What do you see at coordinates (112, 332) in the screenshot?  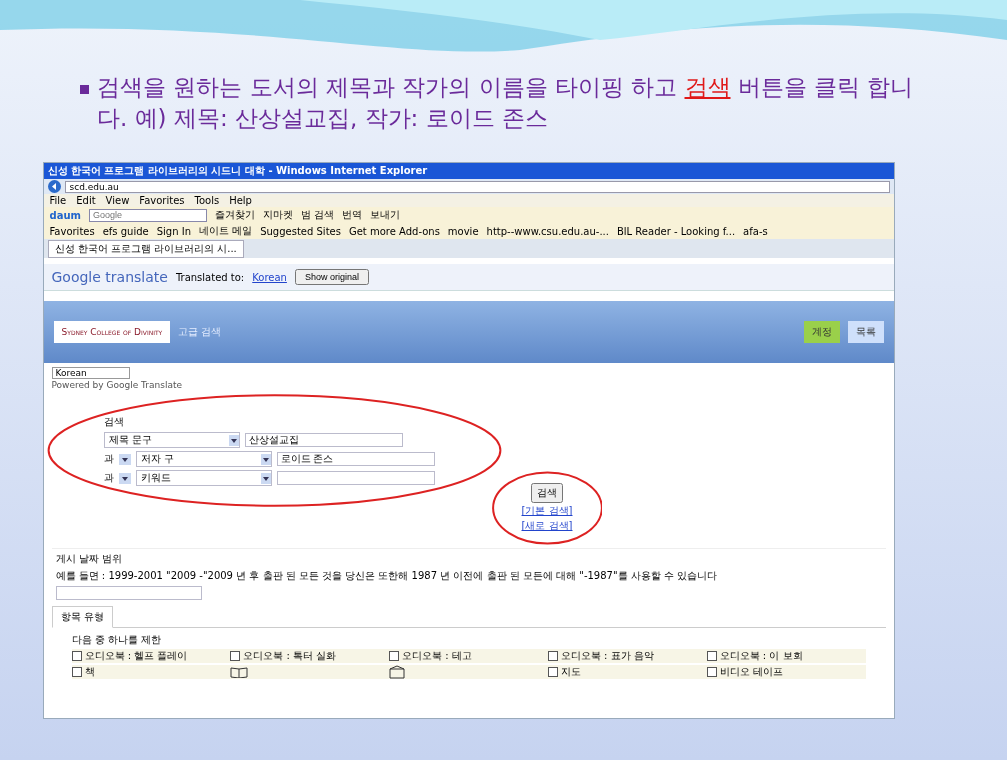 I see `college-logo: Sydney College of Divinity` at bounding box center [112, 332].